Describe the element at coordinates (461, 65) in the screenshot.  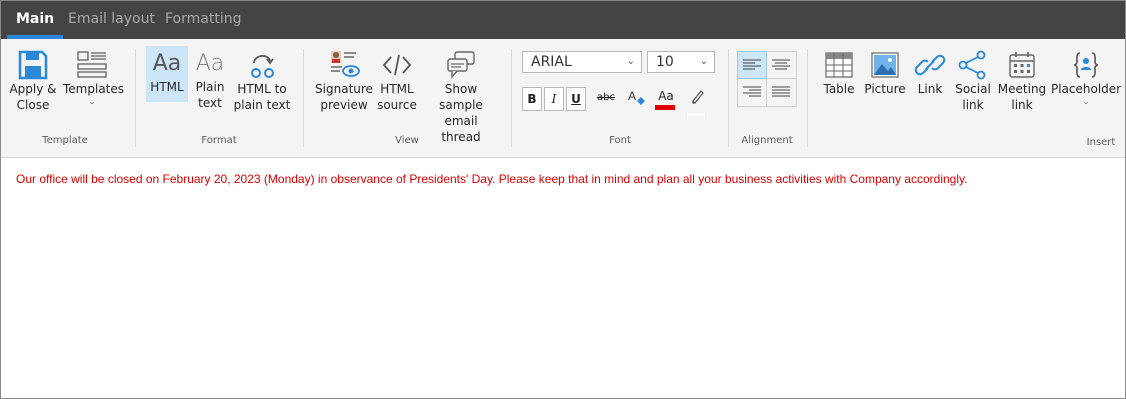
I see `chat-bubbles-icon` at that location.